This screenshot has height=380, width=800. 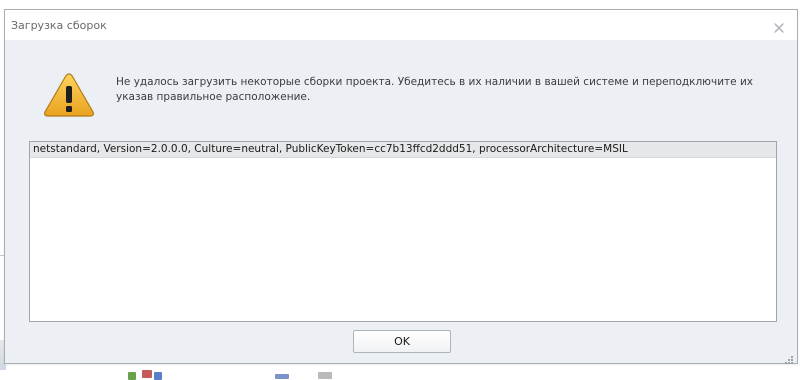 I want to click on warning-triangle-icon, so click(x=69, y=95).